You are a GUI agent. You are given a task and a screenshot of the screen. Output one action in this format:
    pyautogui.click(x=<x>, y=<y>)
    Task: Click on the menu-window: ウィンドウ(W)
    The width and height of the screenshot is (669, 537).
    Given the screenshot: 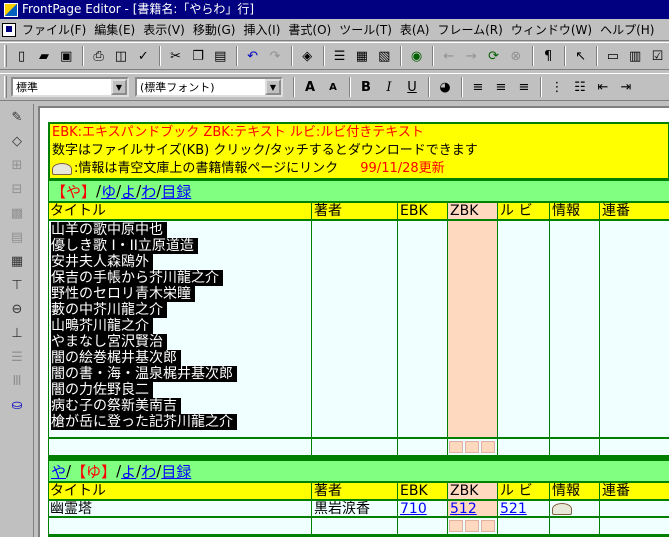 What is the action you would take?
    pyautogui.click(x=551, y=29)
    